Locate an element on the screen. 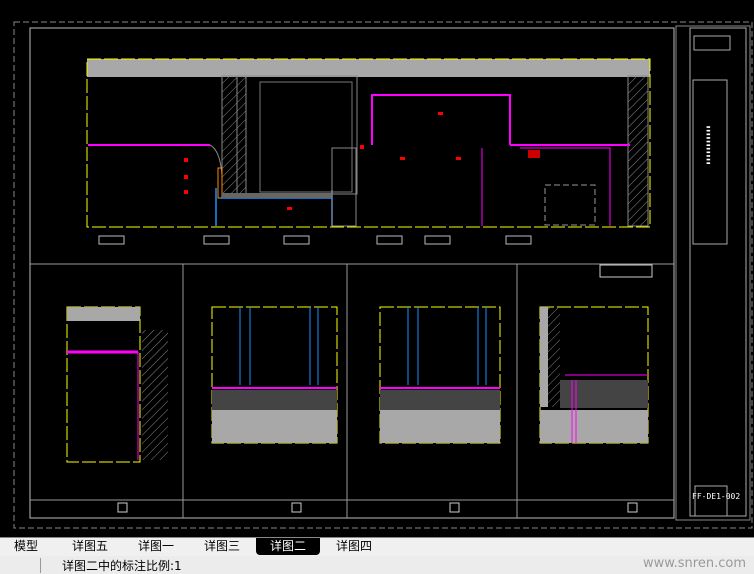  drawing-number: FF-DE1-002 is located at coordinates (716, 496).